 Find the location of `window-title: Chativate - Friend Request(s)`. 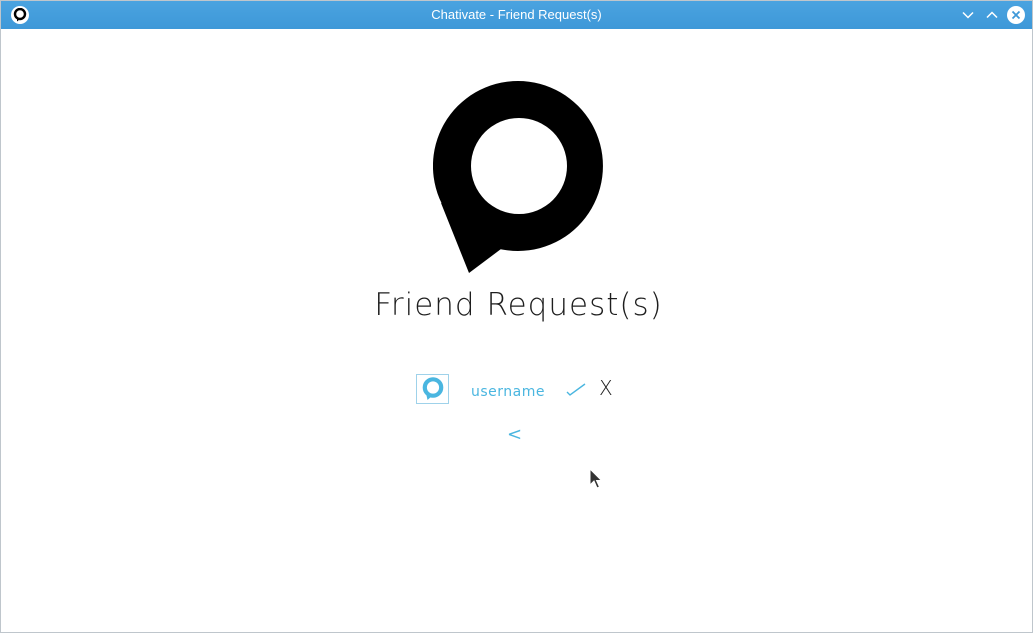

window-title: Chativate - Friend Request(s) is located at coordinates (516, 14).